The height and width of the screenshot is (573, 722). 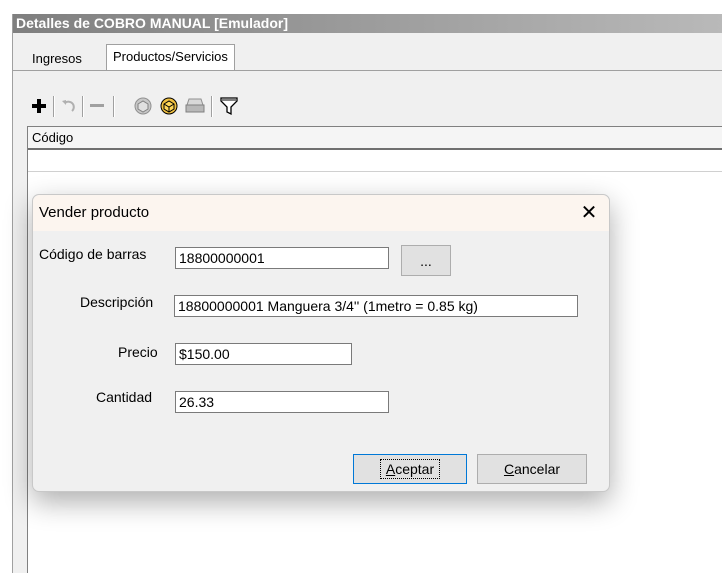 I want to click on plus-icon, so click(x=39, y=106).